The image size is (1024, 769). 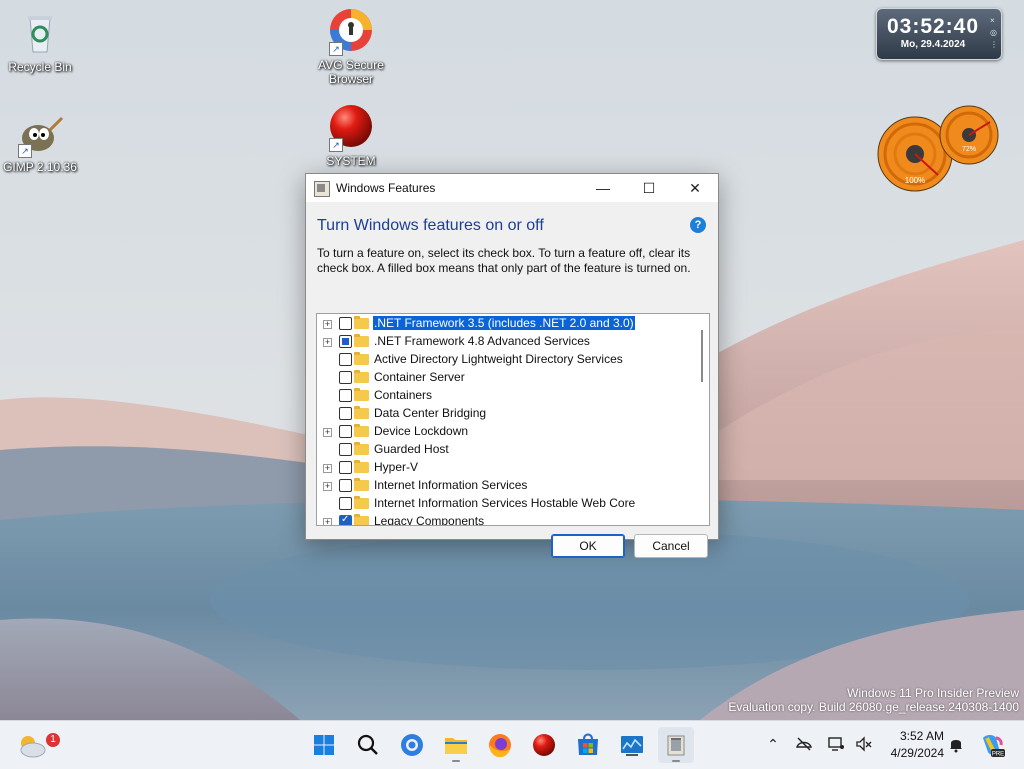 What do you see at coordinates (933, 693) in the screenshot?
I see `watermark-line1: Windows 11 Pro Insider Preview` at bounding box center [933, 693].